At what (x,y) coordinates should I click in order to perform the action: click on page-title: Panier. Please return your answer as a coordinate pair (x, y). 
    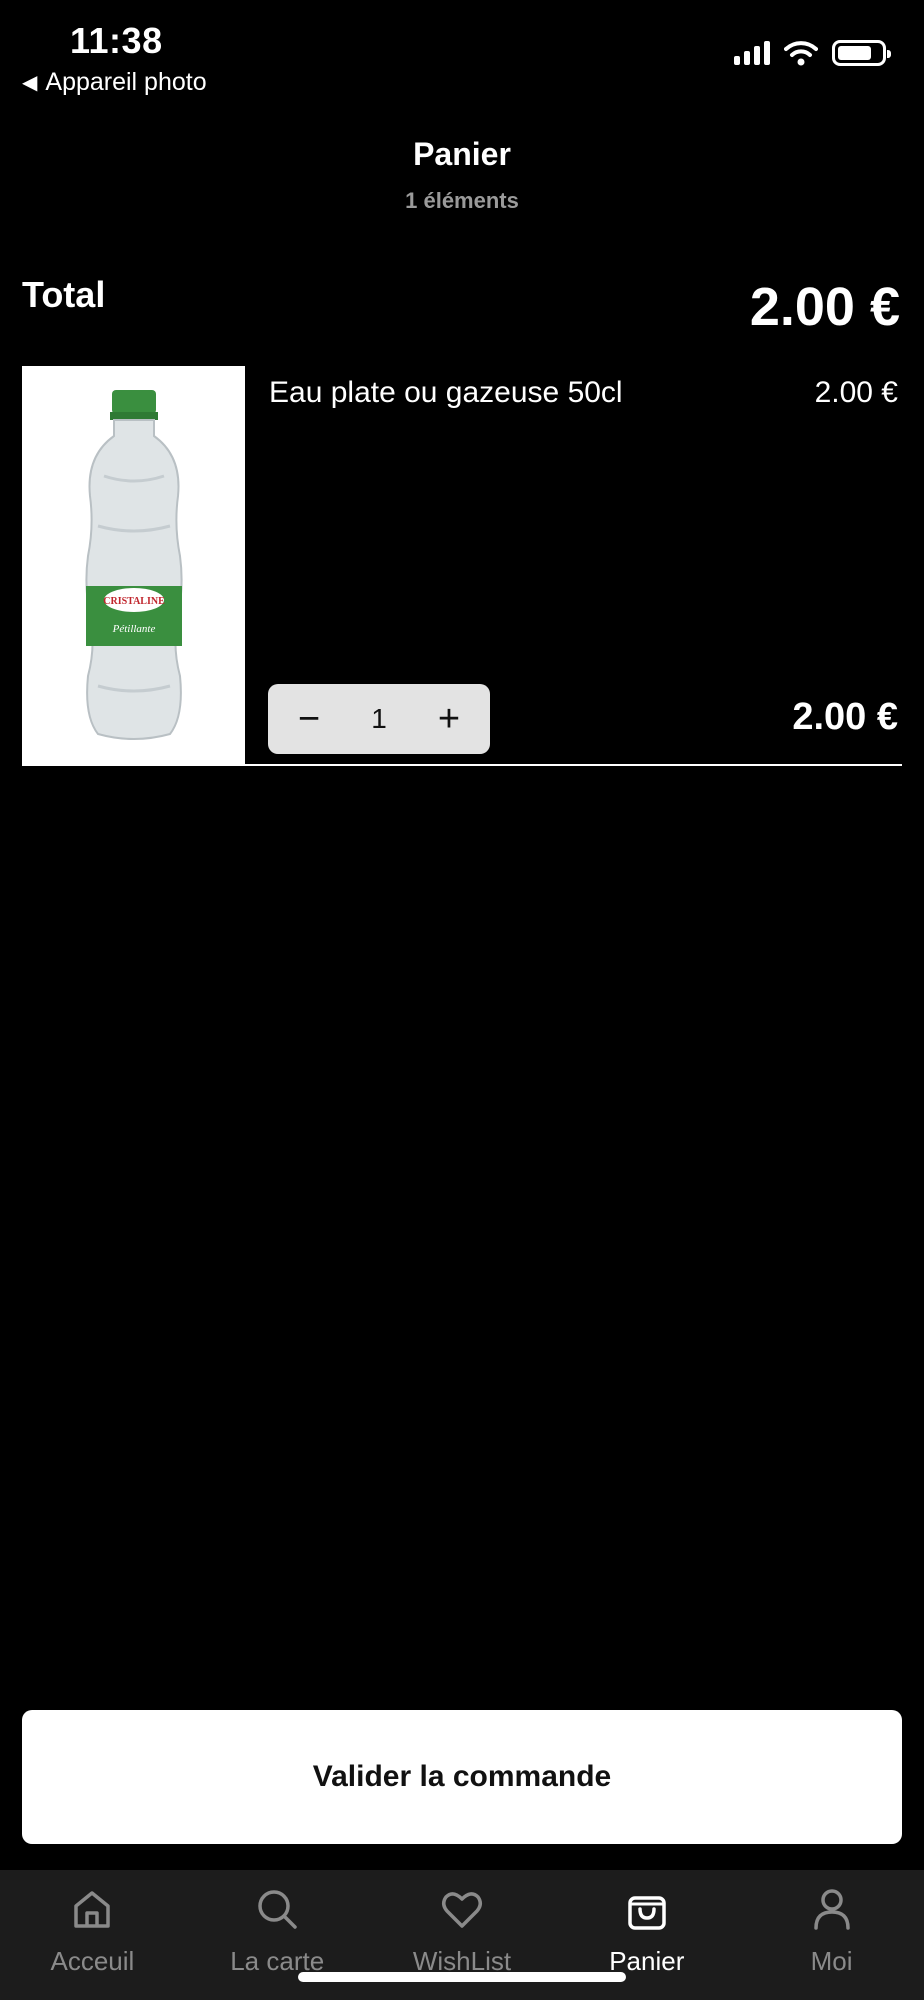
    Looking at the image, I should click on (462, 154).